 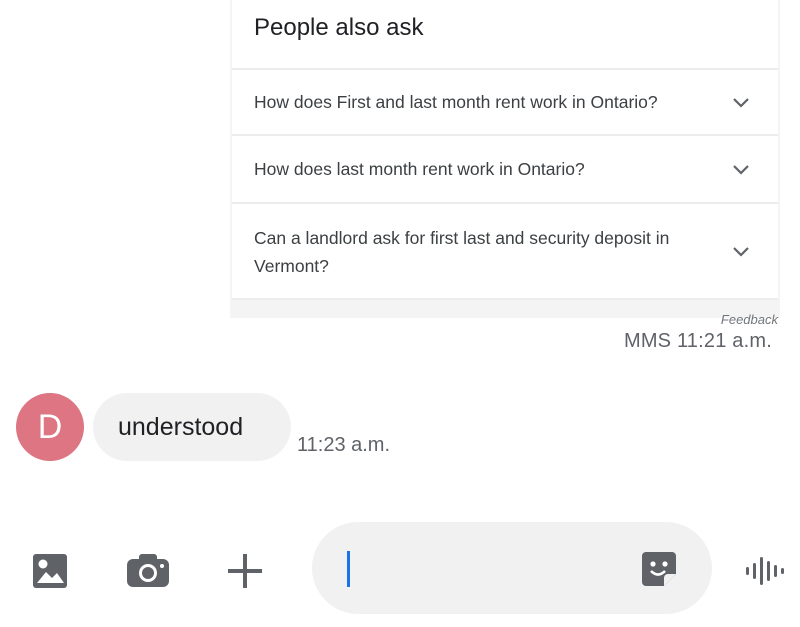 I want to click on camera-icon, so click(x=148, y=570).